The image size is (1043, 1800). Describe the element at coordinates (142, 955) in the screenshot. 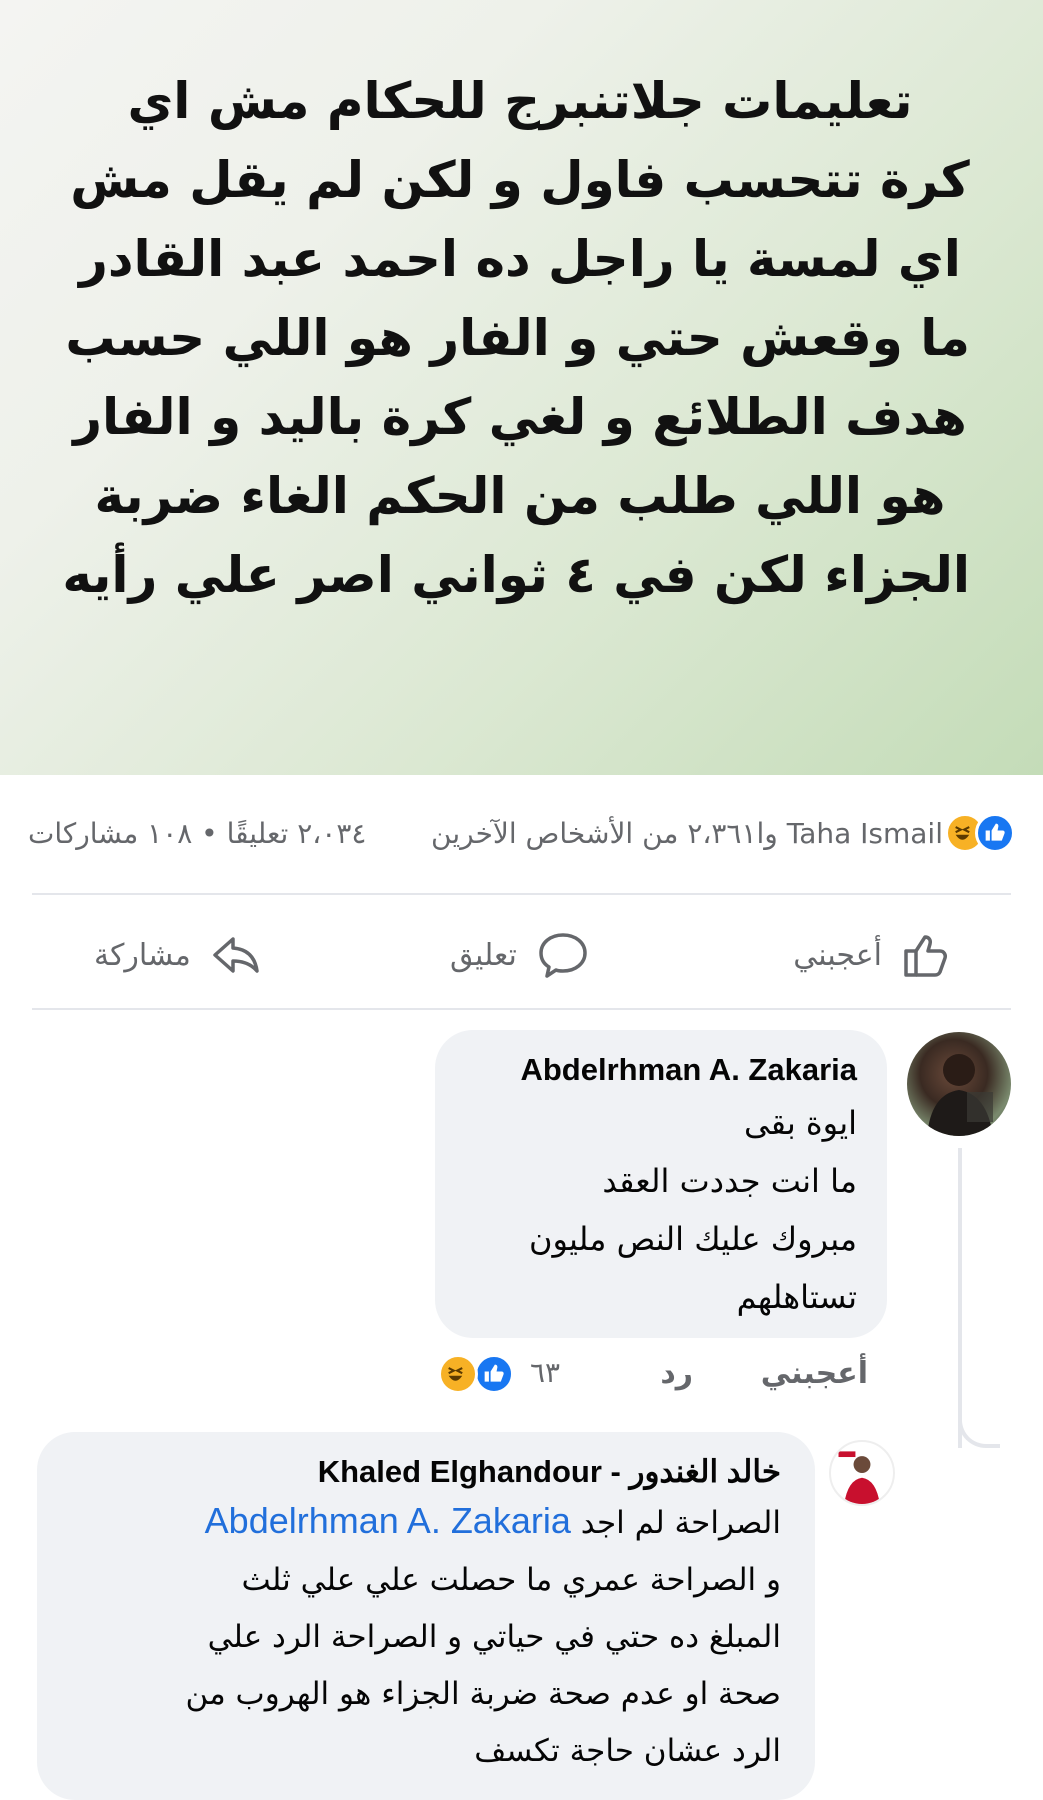

I see `share-label: مشاركة` at that location.